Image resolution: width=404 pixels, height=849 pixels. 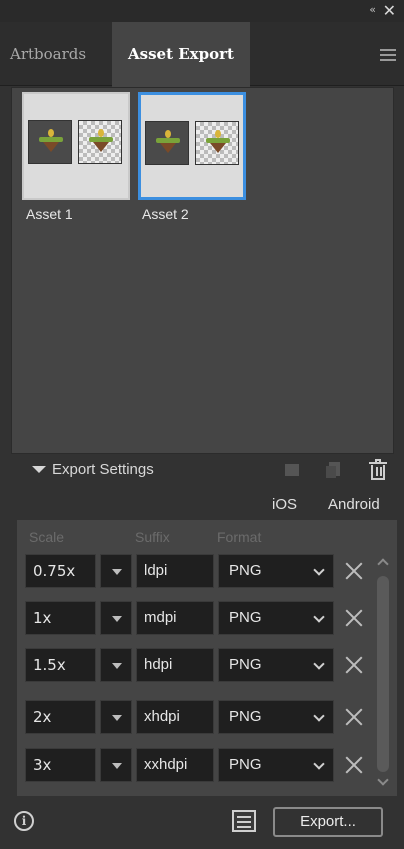 I want to click on scroll-up-icon, so click(x=383, y=564).